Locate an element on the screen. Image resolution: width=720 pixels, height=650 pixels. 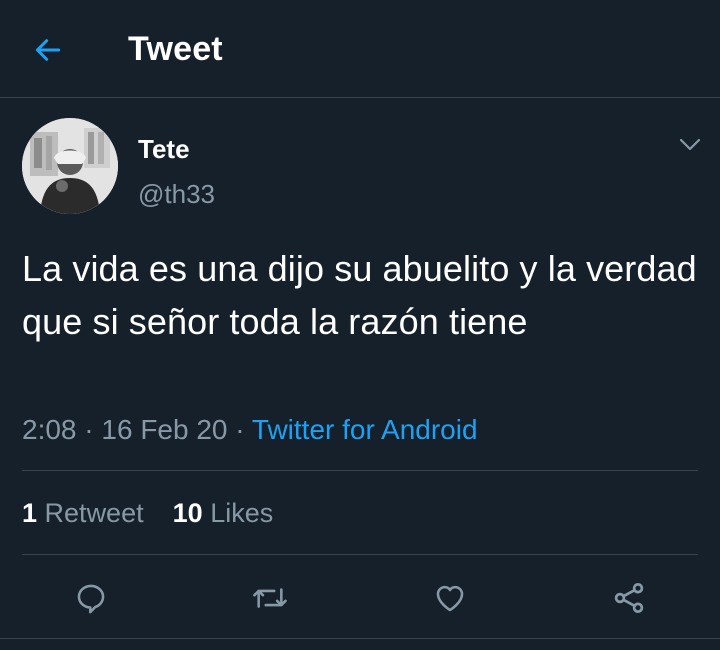
share-icon is located at coordinates (629, 598).